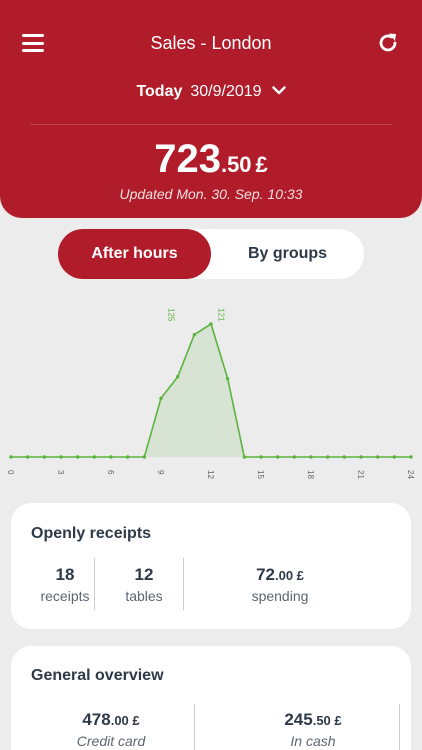 The height and width of the screenshot is (750, 422). What do you see at coordinates (159, 91) in the screenshot?
I see `date-label: Today` at bounding box center [159, 91].